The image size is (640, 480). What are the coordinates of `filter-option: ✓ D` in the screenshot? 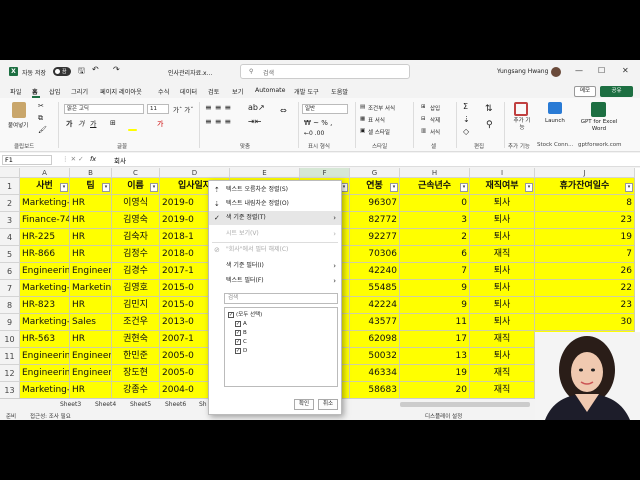 It's located at (241, 351).